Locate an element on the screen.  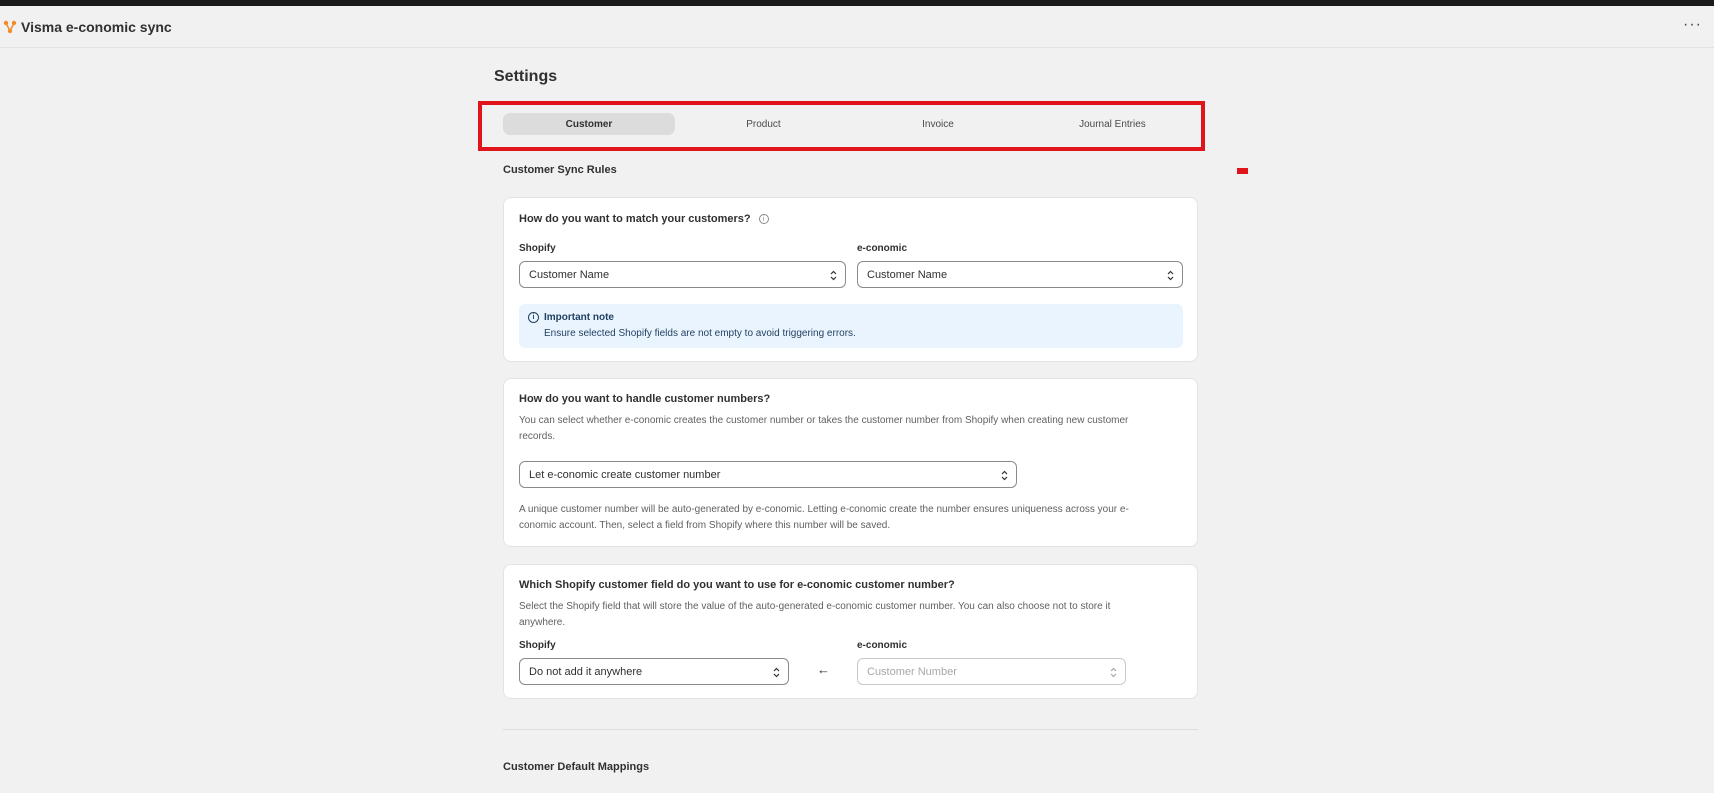
shopify-match-value: Customer Name is located at coordinates (569, 274).